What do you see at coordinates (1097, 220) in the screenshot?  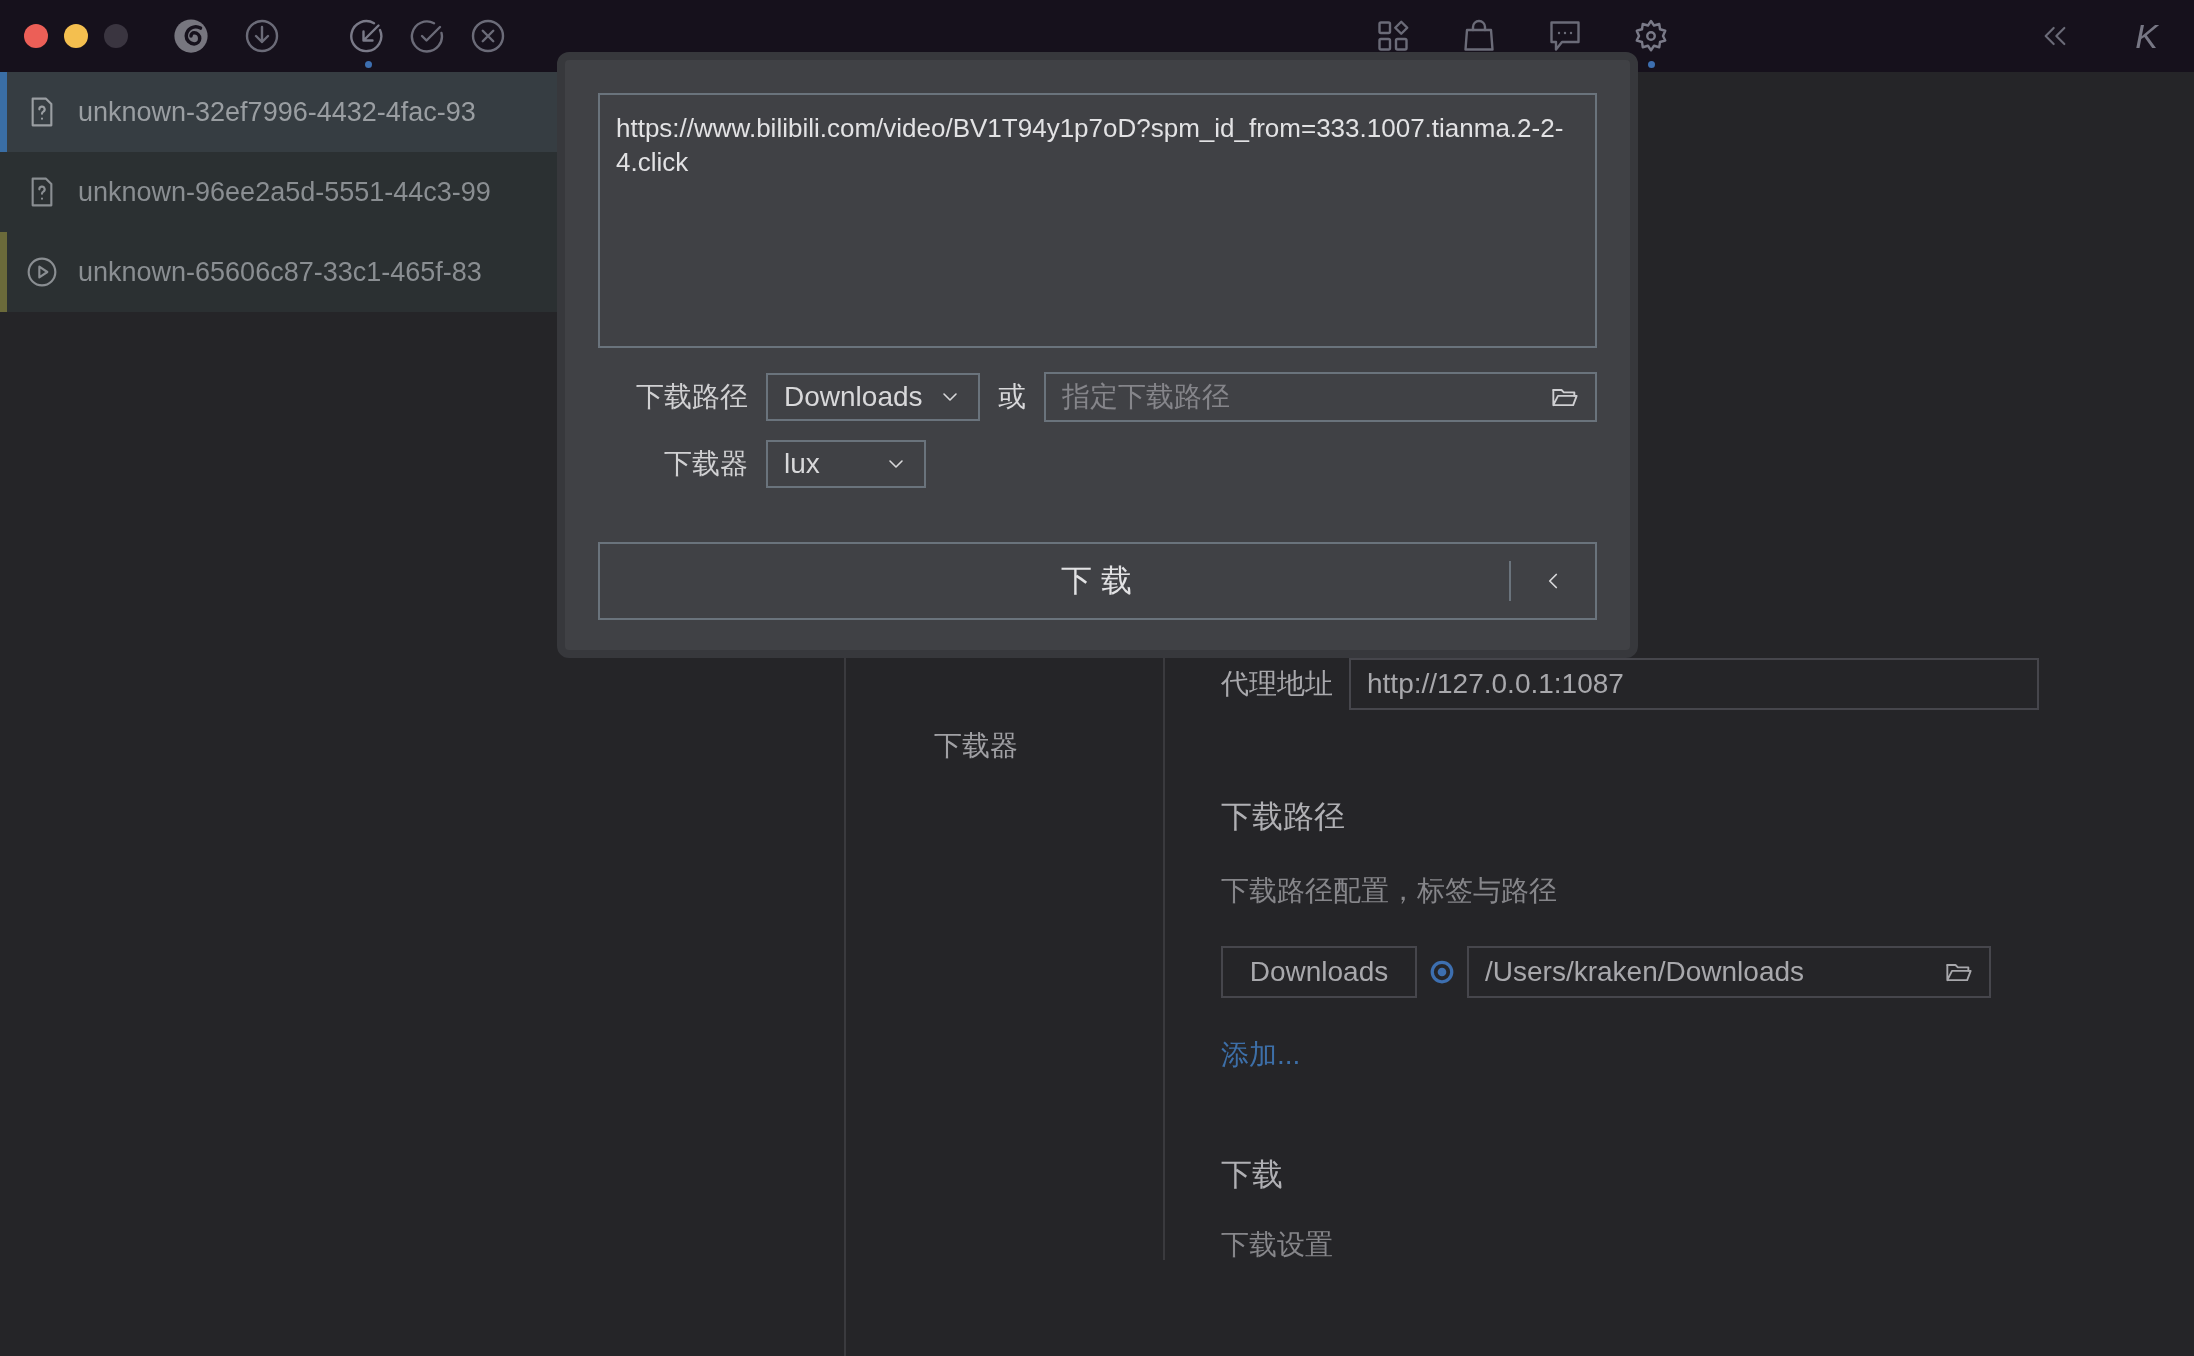 I see `url-input: https://www.bilibili.com/video/BV1T94y1p7oD?spm_id_from=333.1007.tianma.2-2-4.click` at bounding box center [1097, 220].